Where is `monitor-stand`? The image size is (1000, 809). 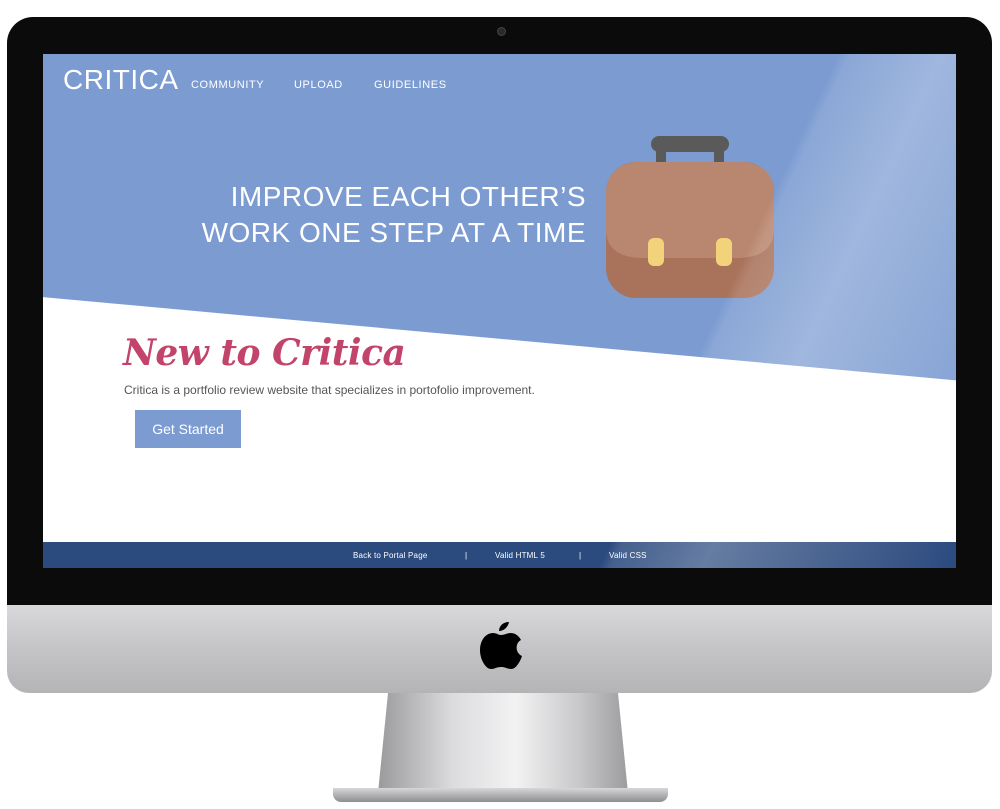 monitor-stand is located at coordinates (503, 743).